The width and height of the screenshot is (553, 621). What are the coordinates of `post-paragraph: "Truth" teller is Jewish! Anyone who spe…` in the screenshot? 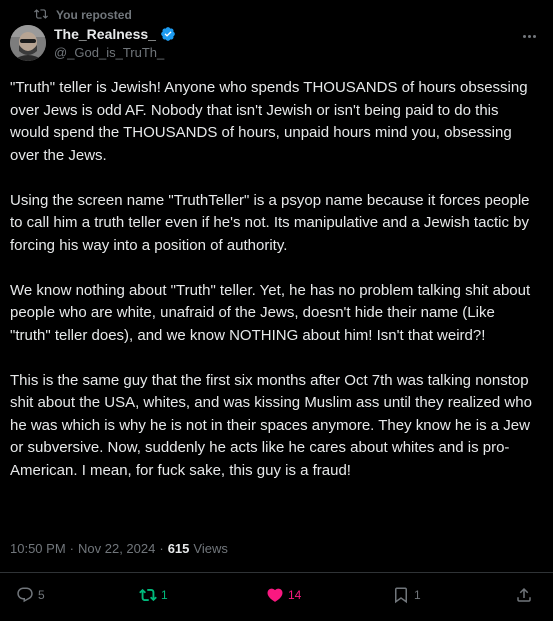 It's located at (269, 121).